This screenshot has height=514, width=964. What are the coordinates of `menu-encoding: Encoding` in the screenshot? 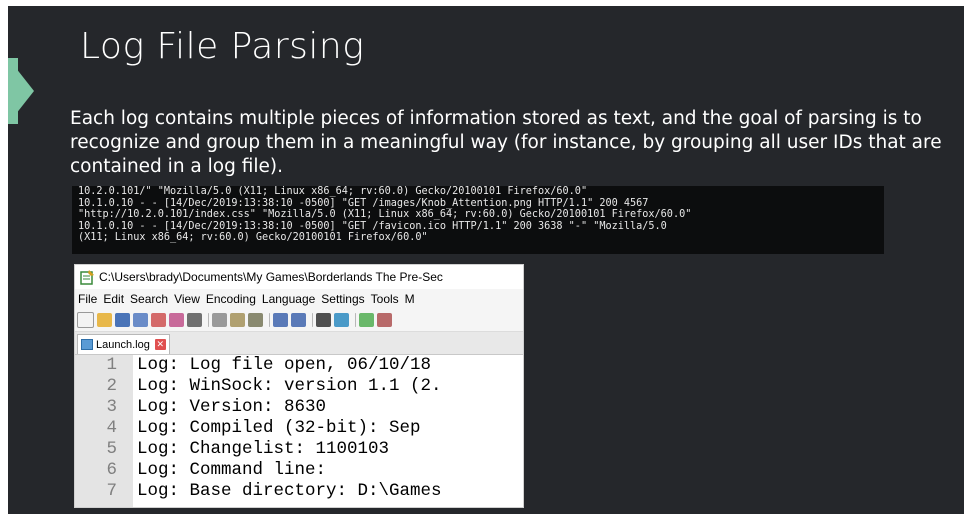 It's located at (231, 299).